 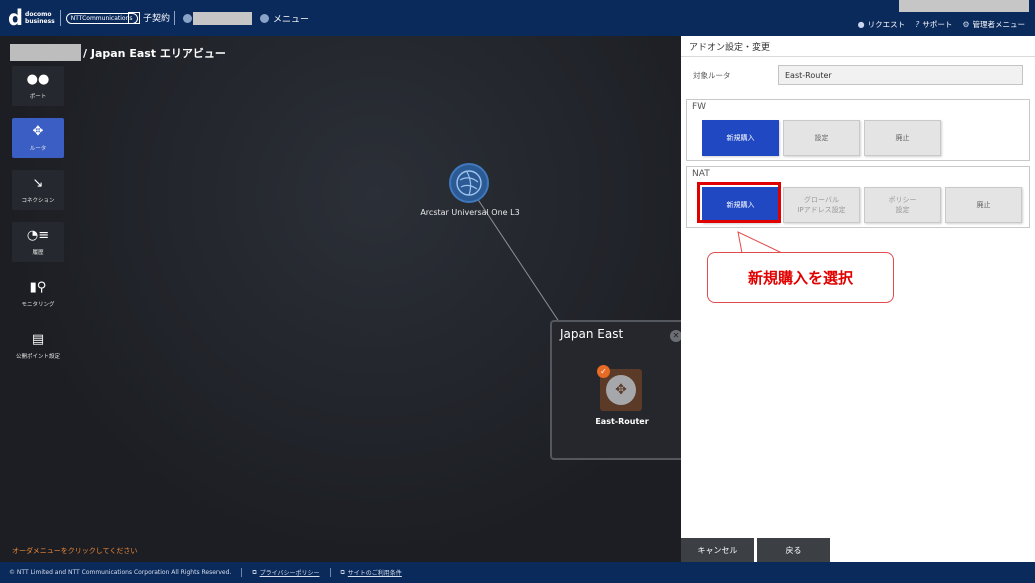 I want to click on router-label: East-Router, so click(x=622, y=421).